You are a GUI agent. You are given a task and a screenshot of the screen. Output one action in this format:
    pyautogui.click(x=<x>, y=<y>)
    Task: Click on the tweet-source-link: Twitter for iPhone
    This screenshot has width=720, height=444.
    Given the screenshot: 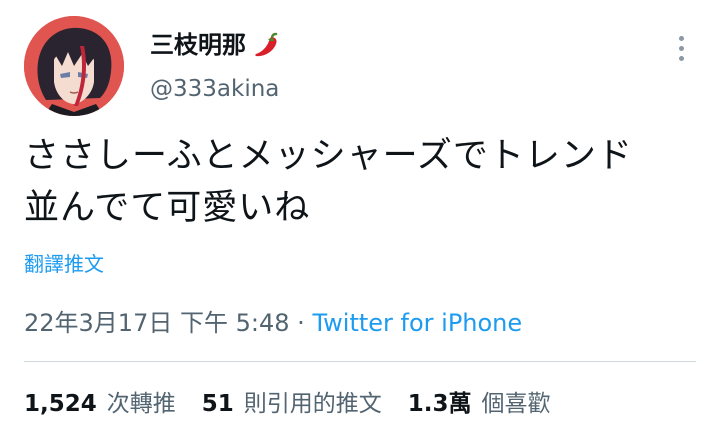 What is the action you would take?
    pyautogui.click(x=417, y=323)
    